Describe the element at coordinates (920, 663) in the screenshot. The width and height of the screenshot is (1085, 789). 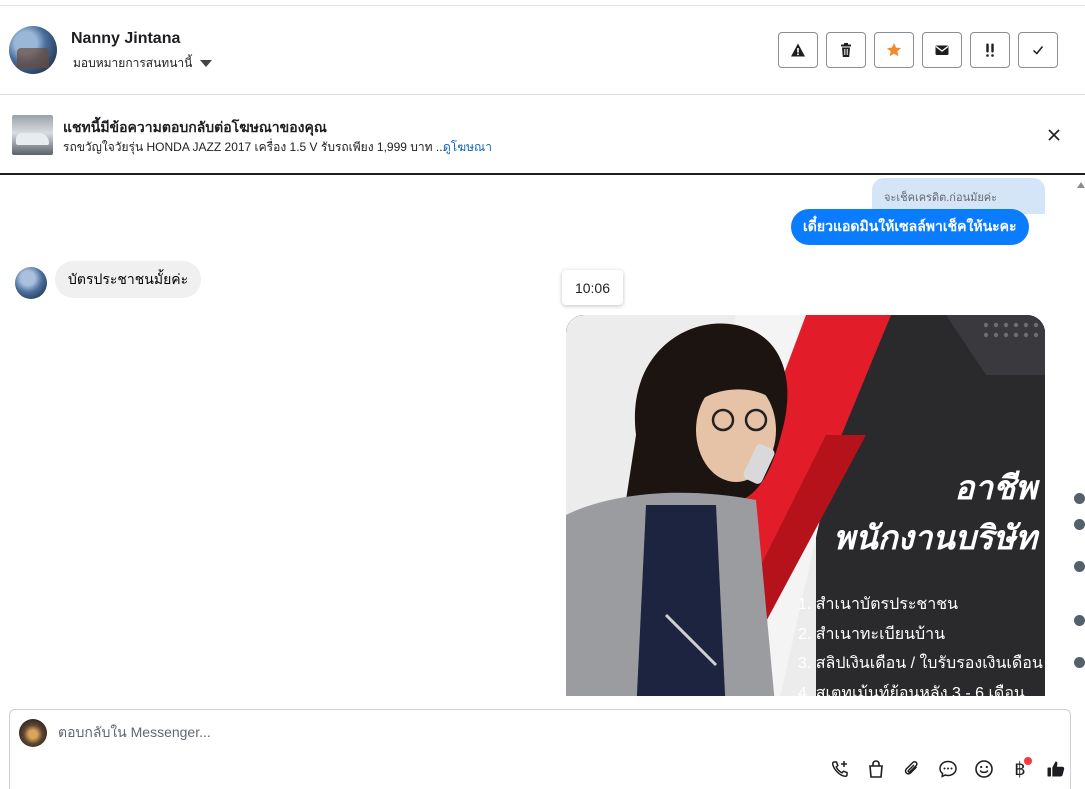
I see `media-list-item: 3. สลิปเงินเดือน / ใบรับรองเงินเดือน` at that location.